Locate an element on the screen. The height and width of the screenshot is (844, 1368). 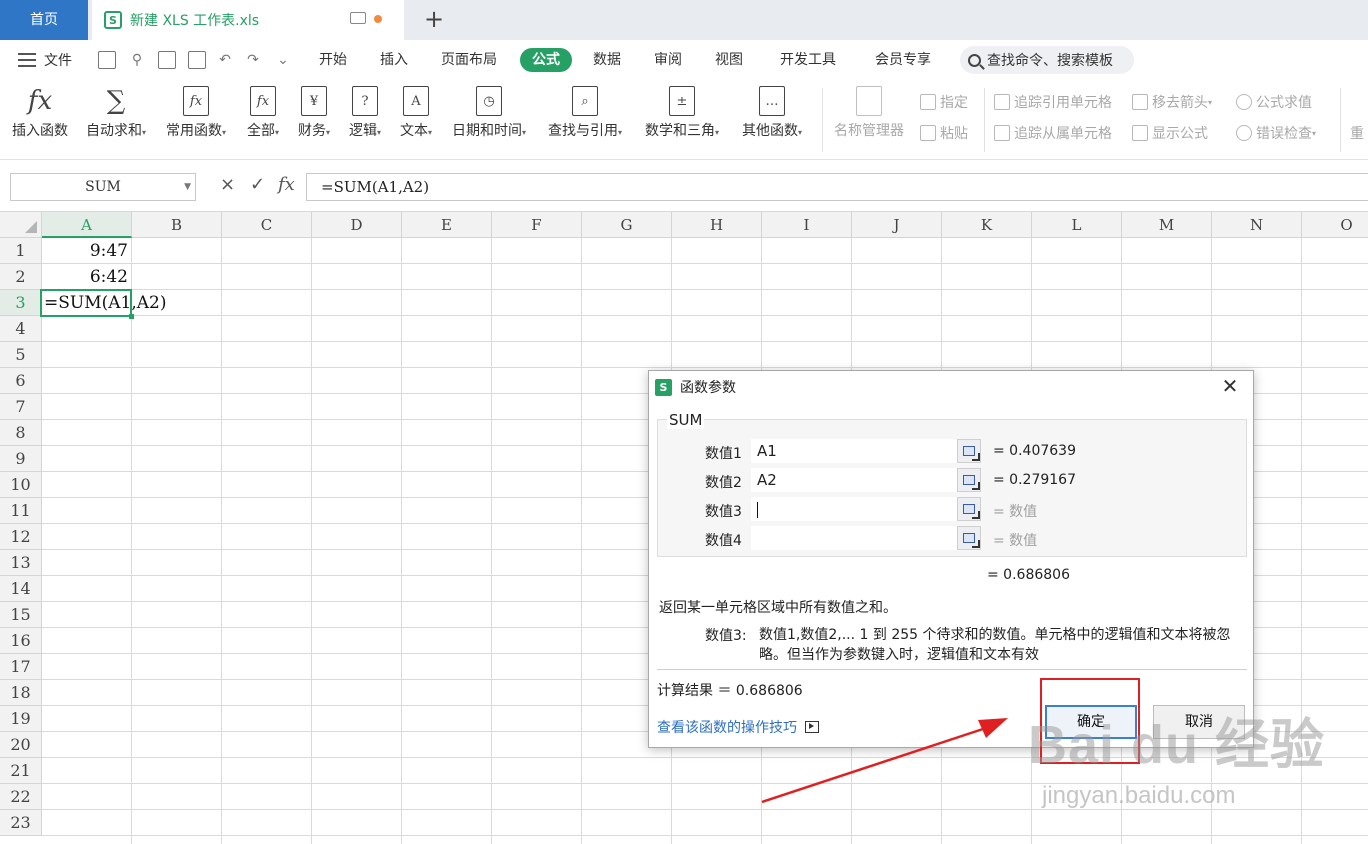
row-header-17: 17 is located at coordinates (21, 667).